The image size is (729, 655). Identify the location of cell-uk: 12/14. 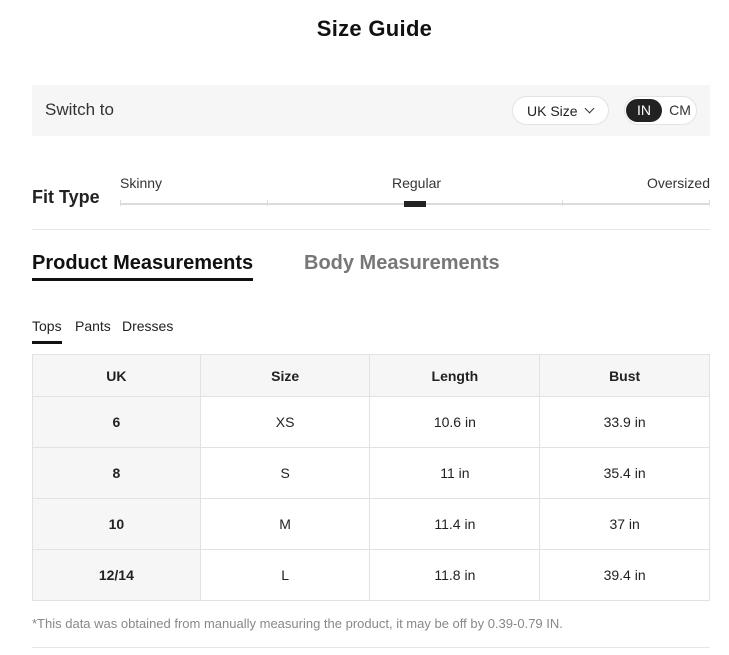
(116, 575).